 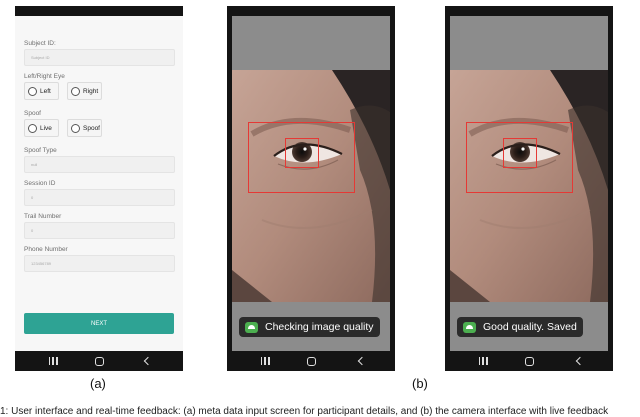 I want to click on spoof-radio-group: Live Spoof, so click(x=99, y=128).